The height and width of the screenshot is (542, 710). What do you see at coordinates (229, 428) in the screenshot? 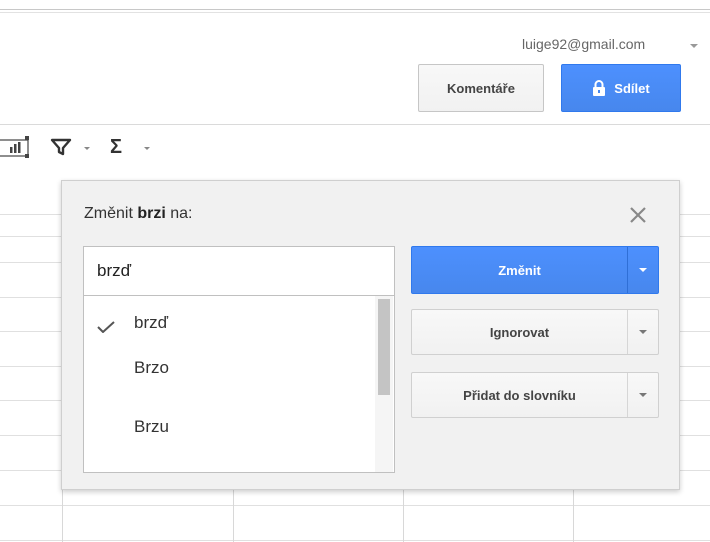
I see `suggestion-item: Brzu` at bounding box center [229, 428].